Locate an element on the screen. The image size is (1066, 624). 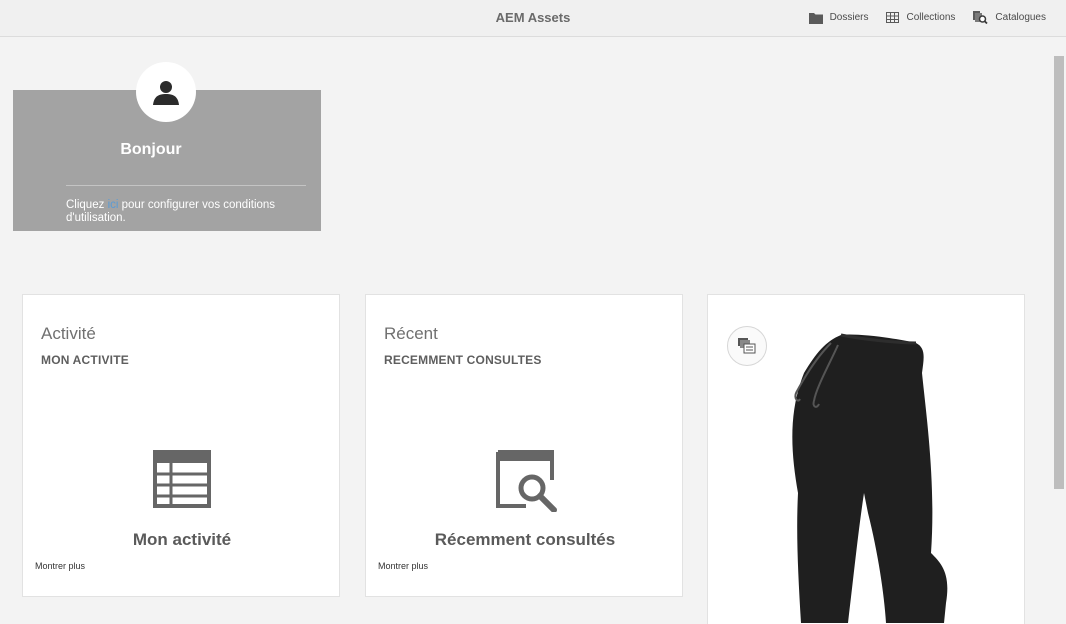
terms-link: ici is located at coordinates (113, 205).